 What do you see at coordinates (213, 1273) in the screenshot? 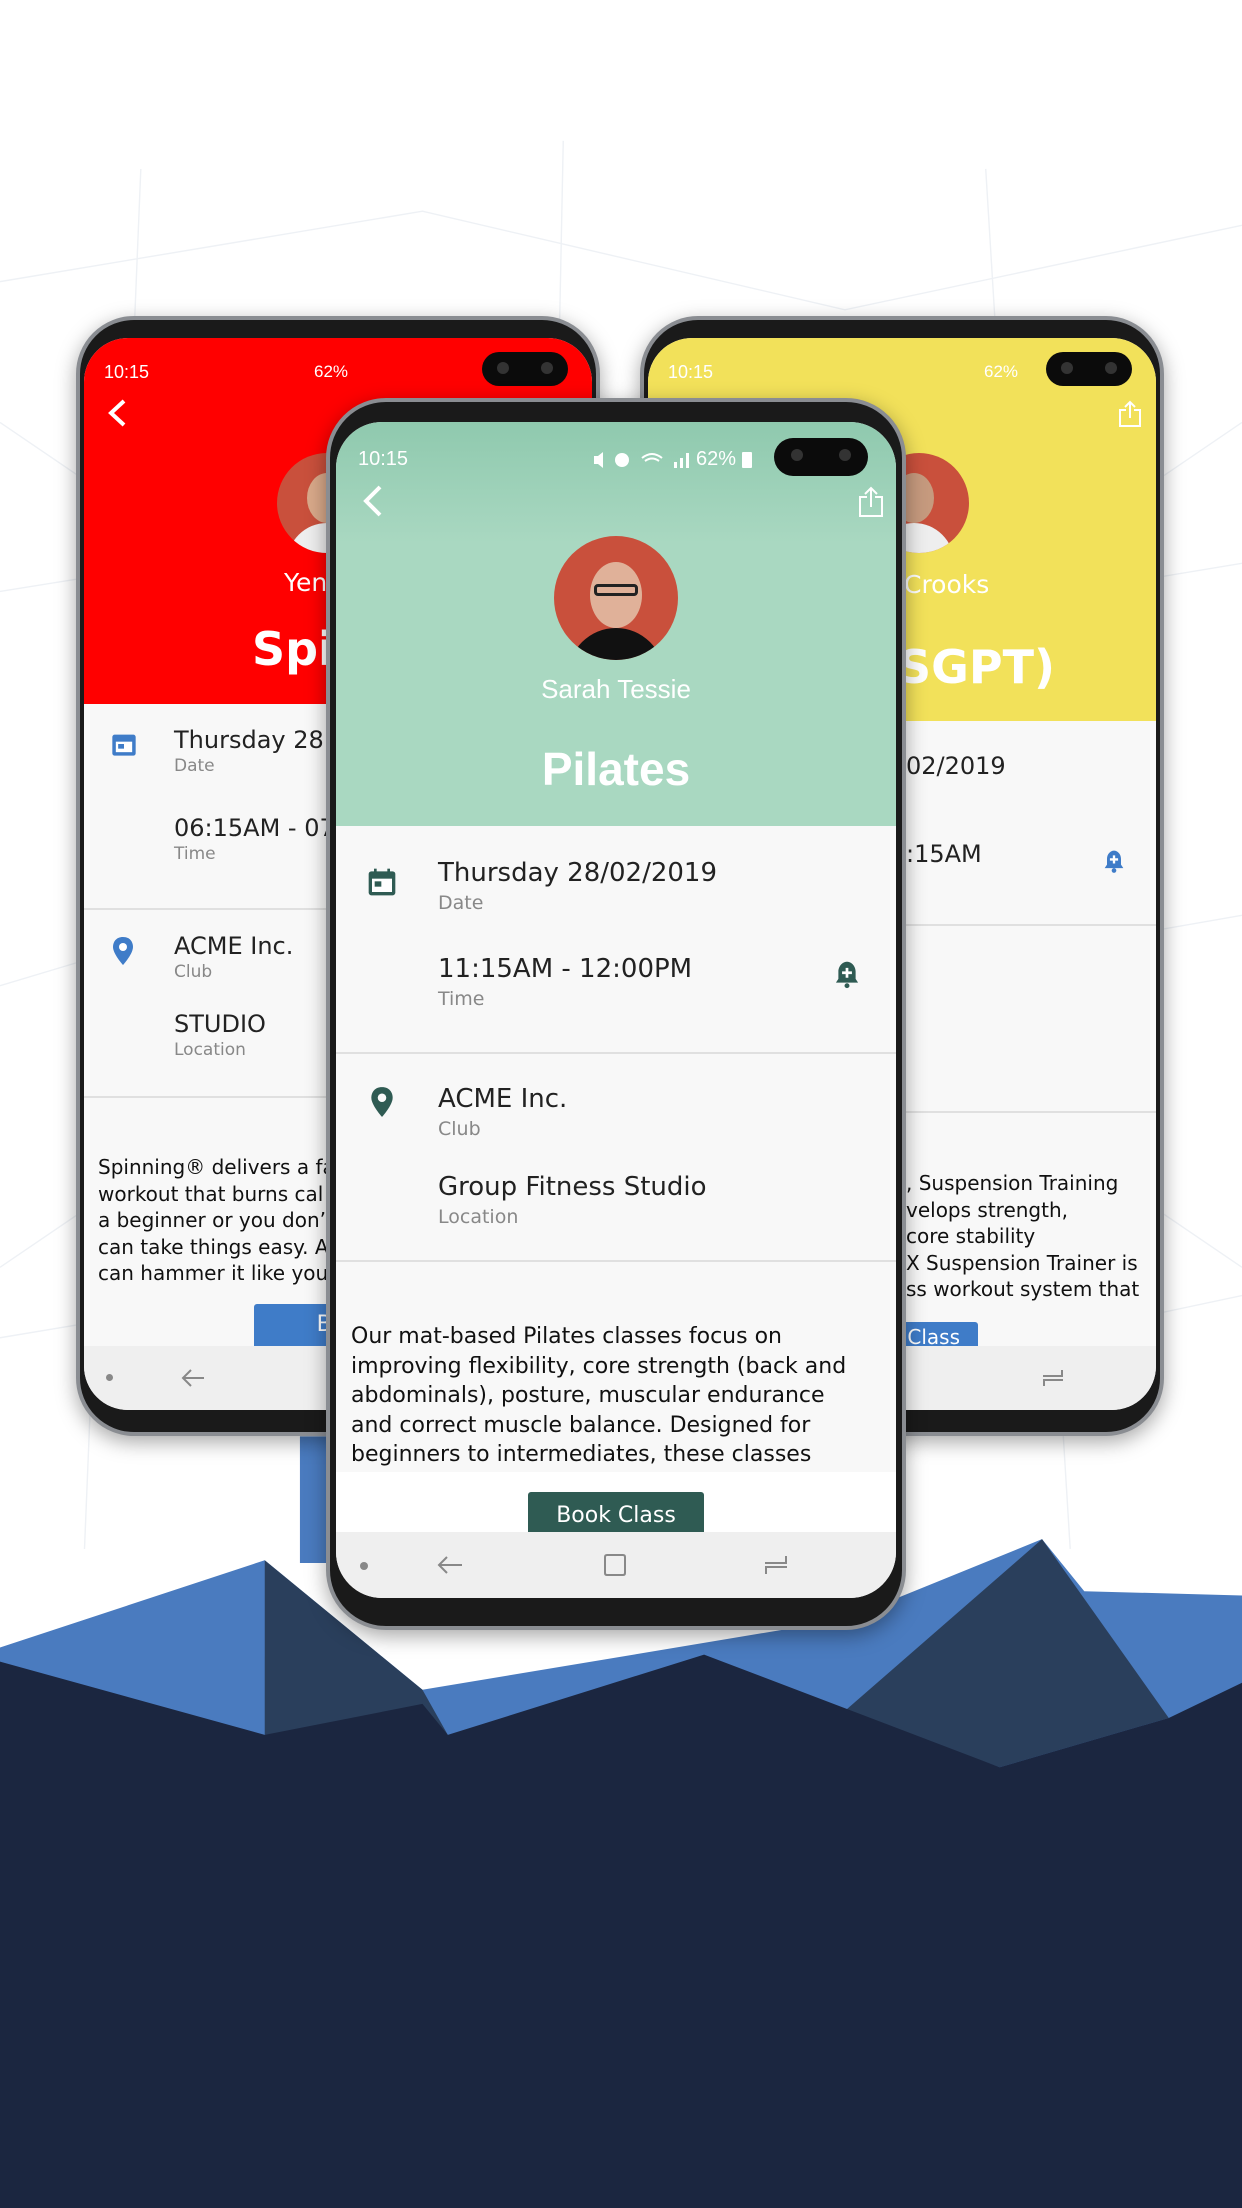
I see `description-line: can hammer it like you` at bounding box center [213, 1273].